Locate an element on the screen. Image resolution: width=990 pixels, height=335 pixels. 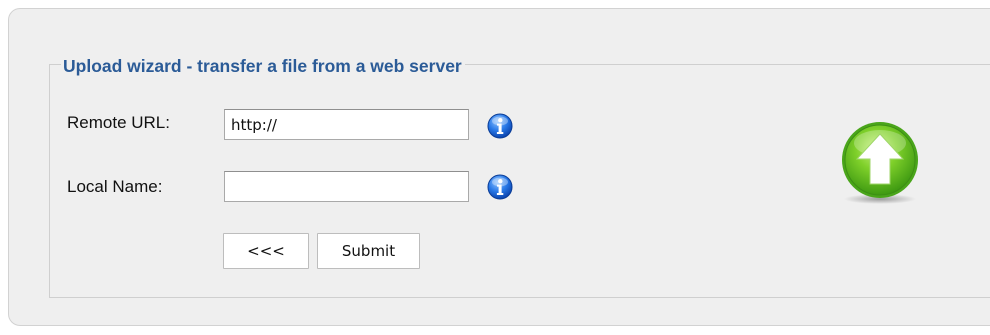
back-button: <<< is located at coordinates (266, 251).